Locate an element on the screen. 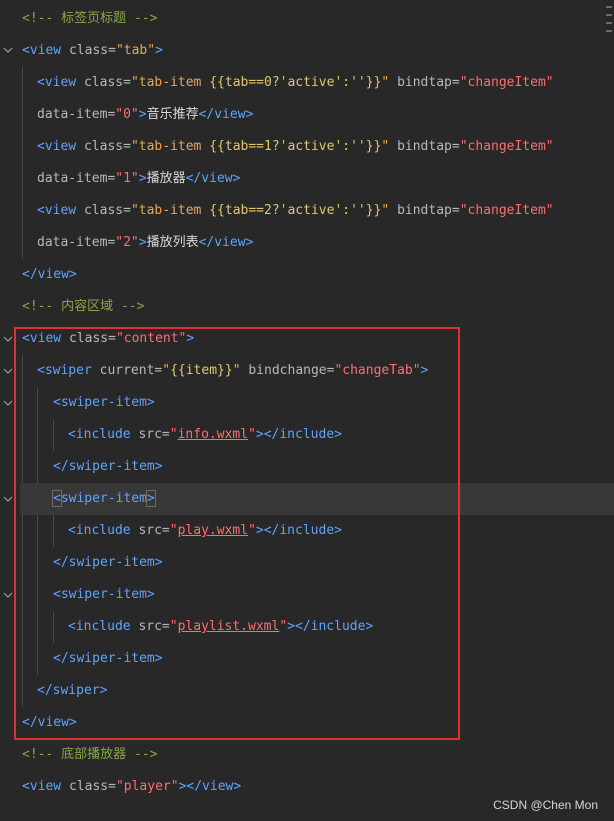 This screenshot has height=821, width=614. attr-value: "0" is located at coordinates (127, 114).